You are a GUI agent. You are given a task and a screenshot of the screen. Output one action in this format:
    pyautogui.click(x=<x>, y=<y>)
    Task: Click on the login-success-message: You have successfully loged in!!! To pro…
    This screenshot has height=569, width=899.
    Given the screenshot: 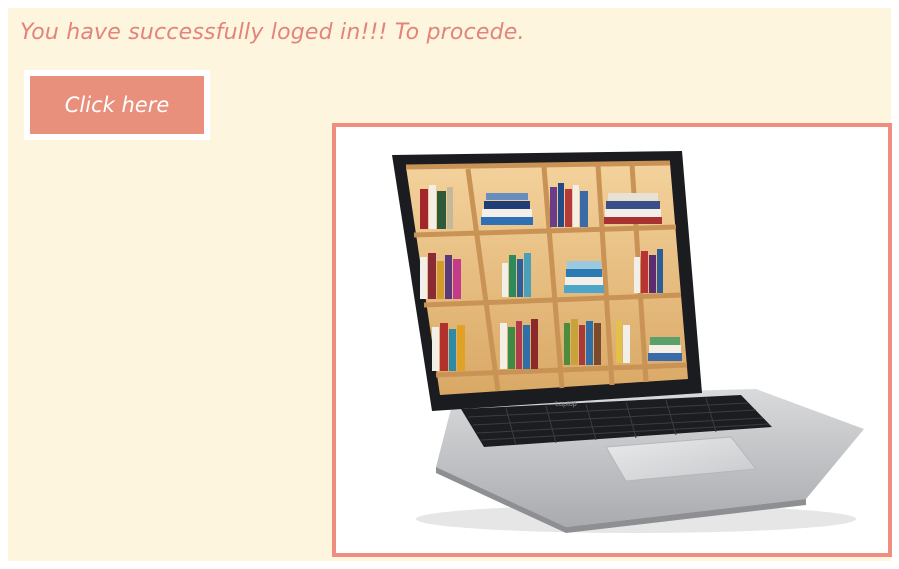 What is the action you would take?
    pyautogui.click(x=272, y=32)
    